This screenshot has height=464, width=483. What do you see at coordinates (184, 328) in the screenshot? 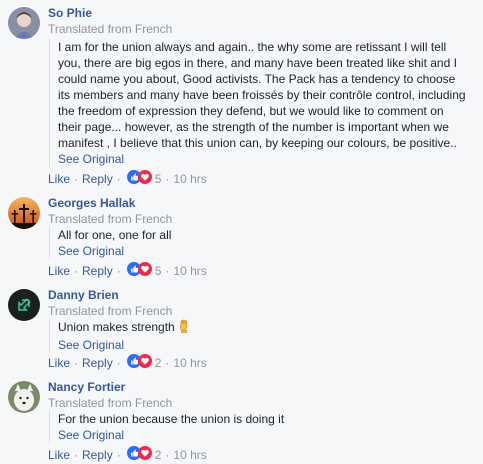
I see `raised-fist-icon` at bounding box center [184, 328].